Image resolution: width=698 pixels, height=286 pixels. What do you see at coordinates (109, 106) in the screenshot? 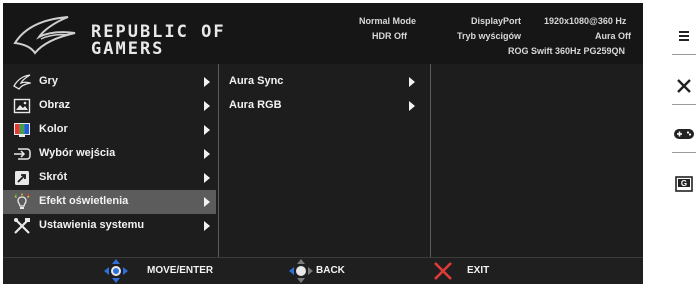
I see `menu-item-image: Obraz` at bounding box center [109, 106].